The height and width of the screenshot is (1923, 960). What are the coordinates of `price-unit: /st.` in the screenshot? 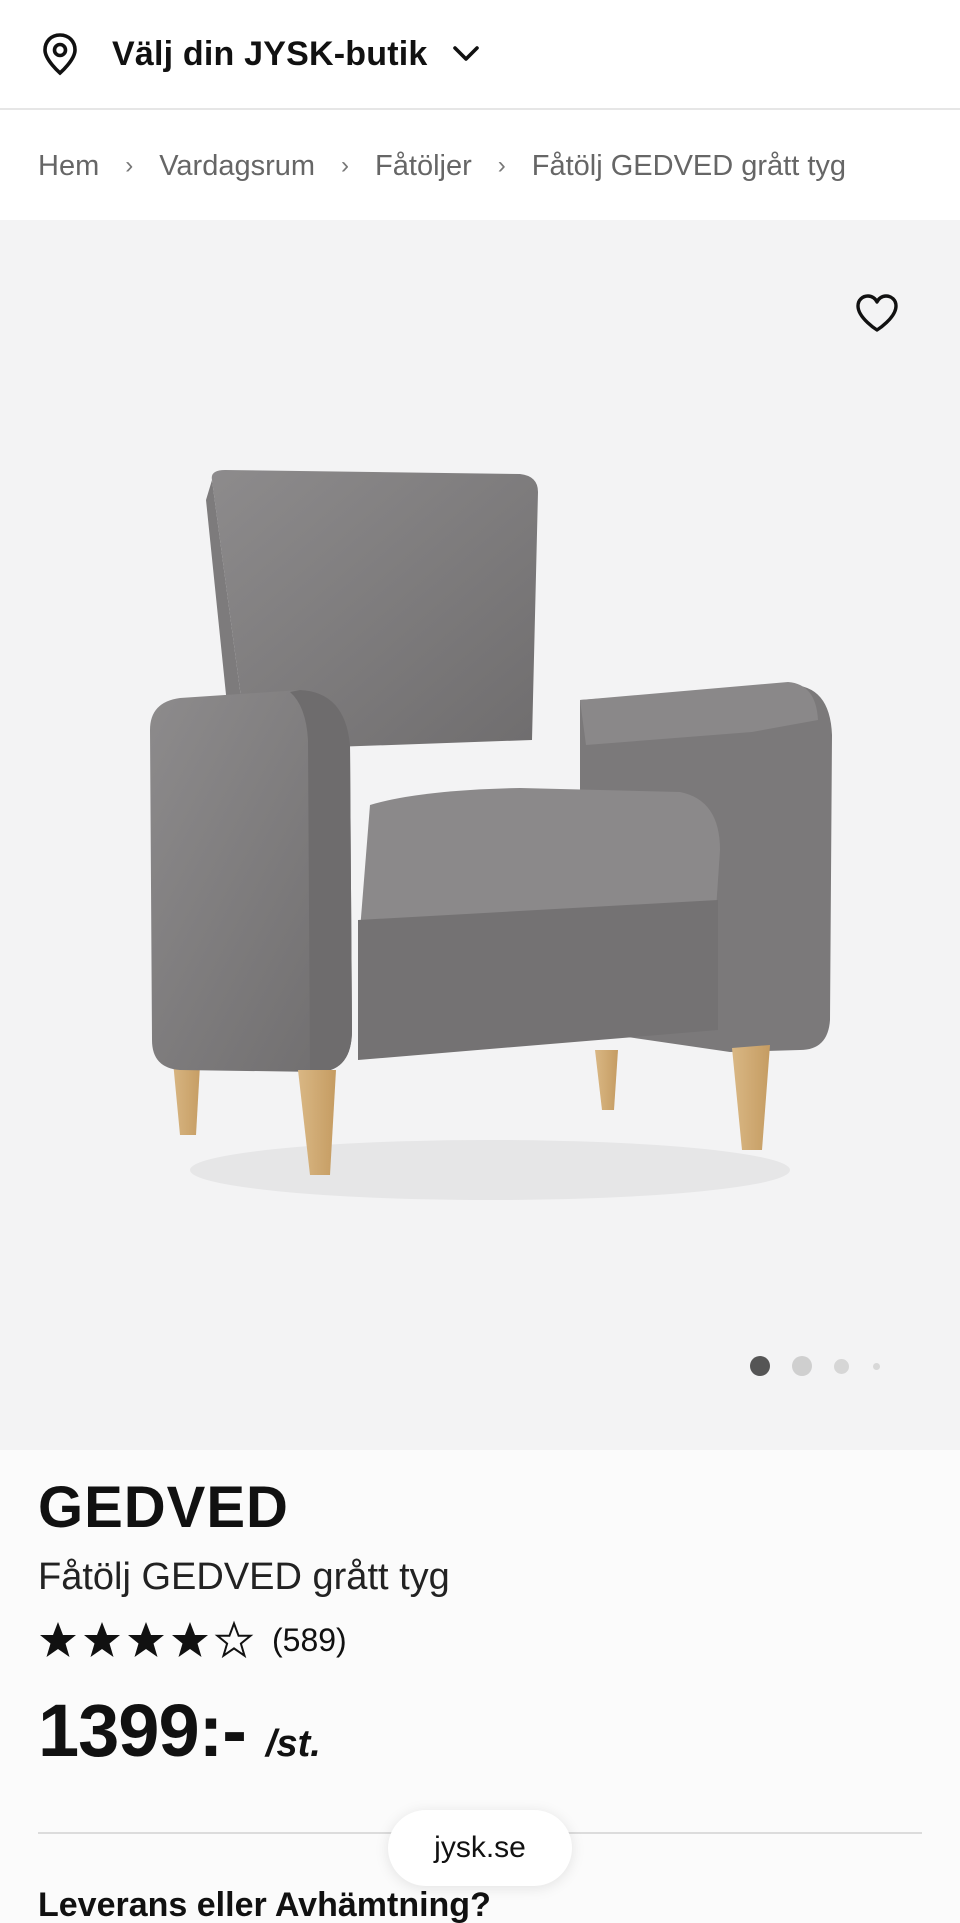 It's located at (293, 1744).